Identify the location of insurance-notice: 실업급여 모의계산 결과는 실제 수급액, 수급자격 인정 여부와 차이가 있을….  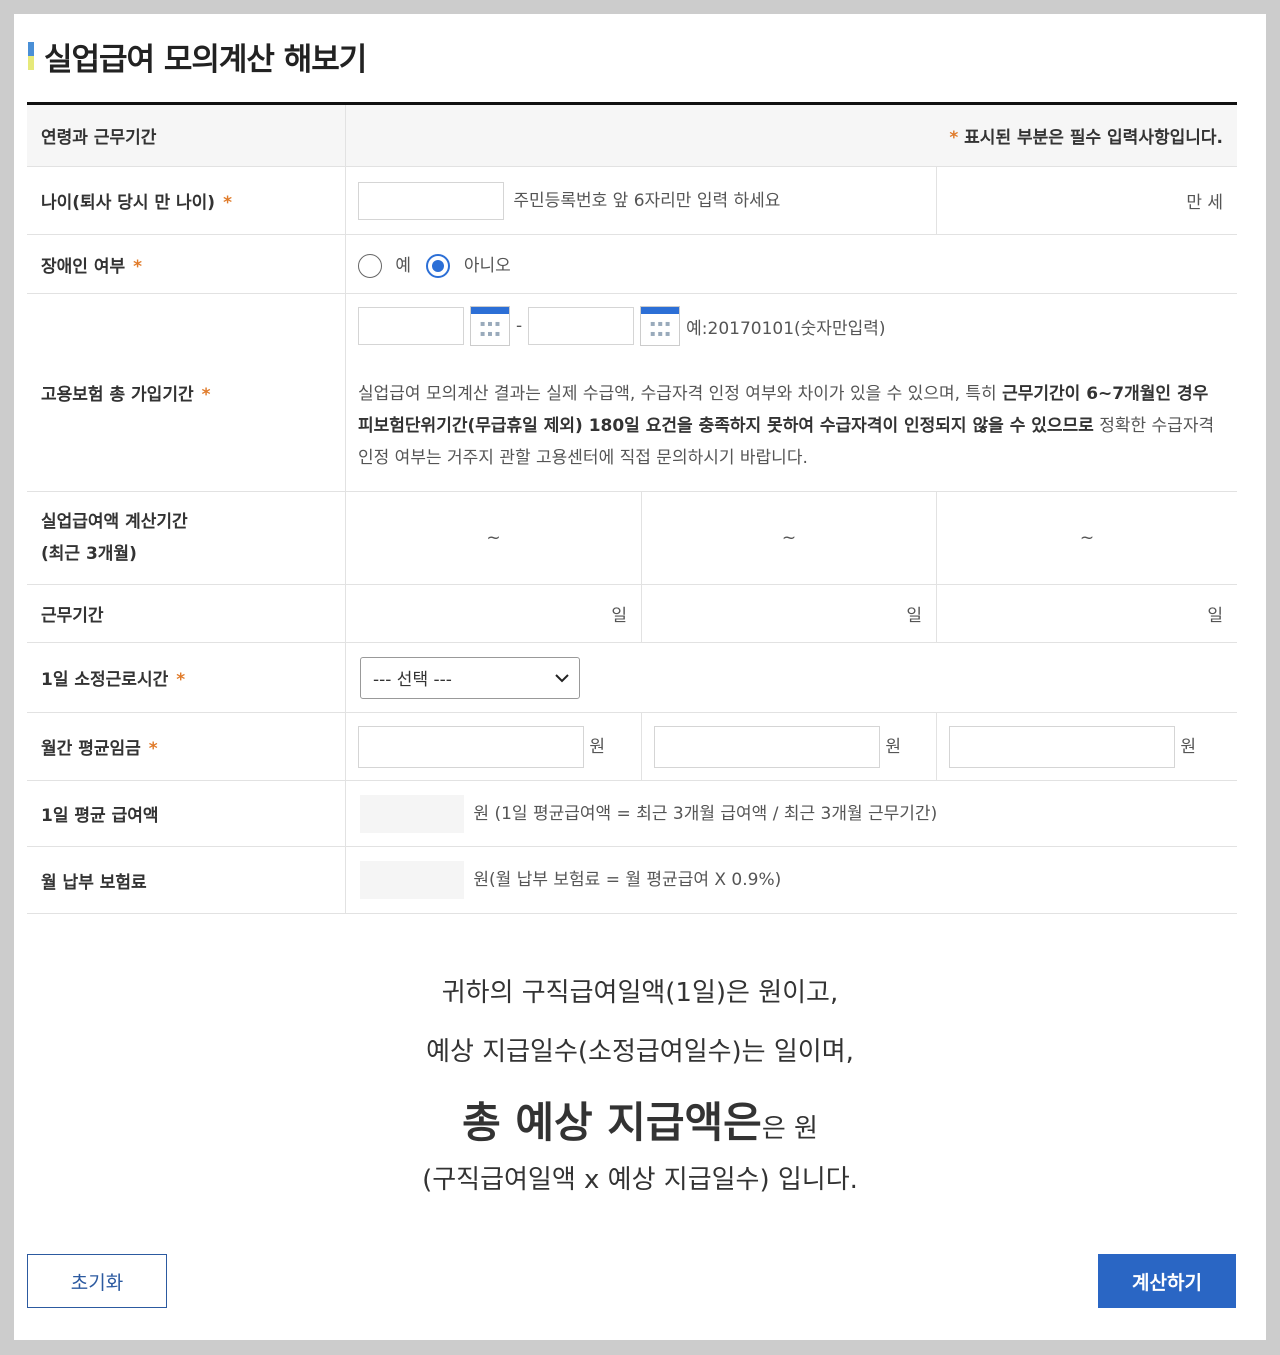
(786, 426).